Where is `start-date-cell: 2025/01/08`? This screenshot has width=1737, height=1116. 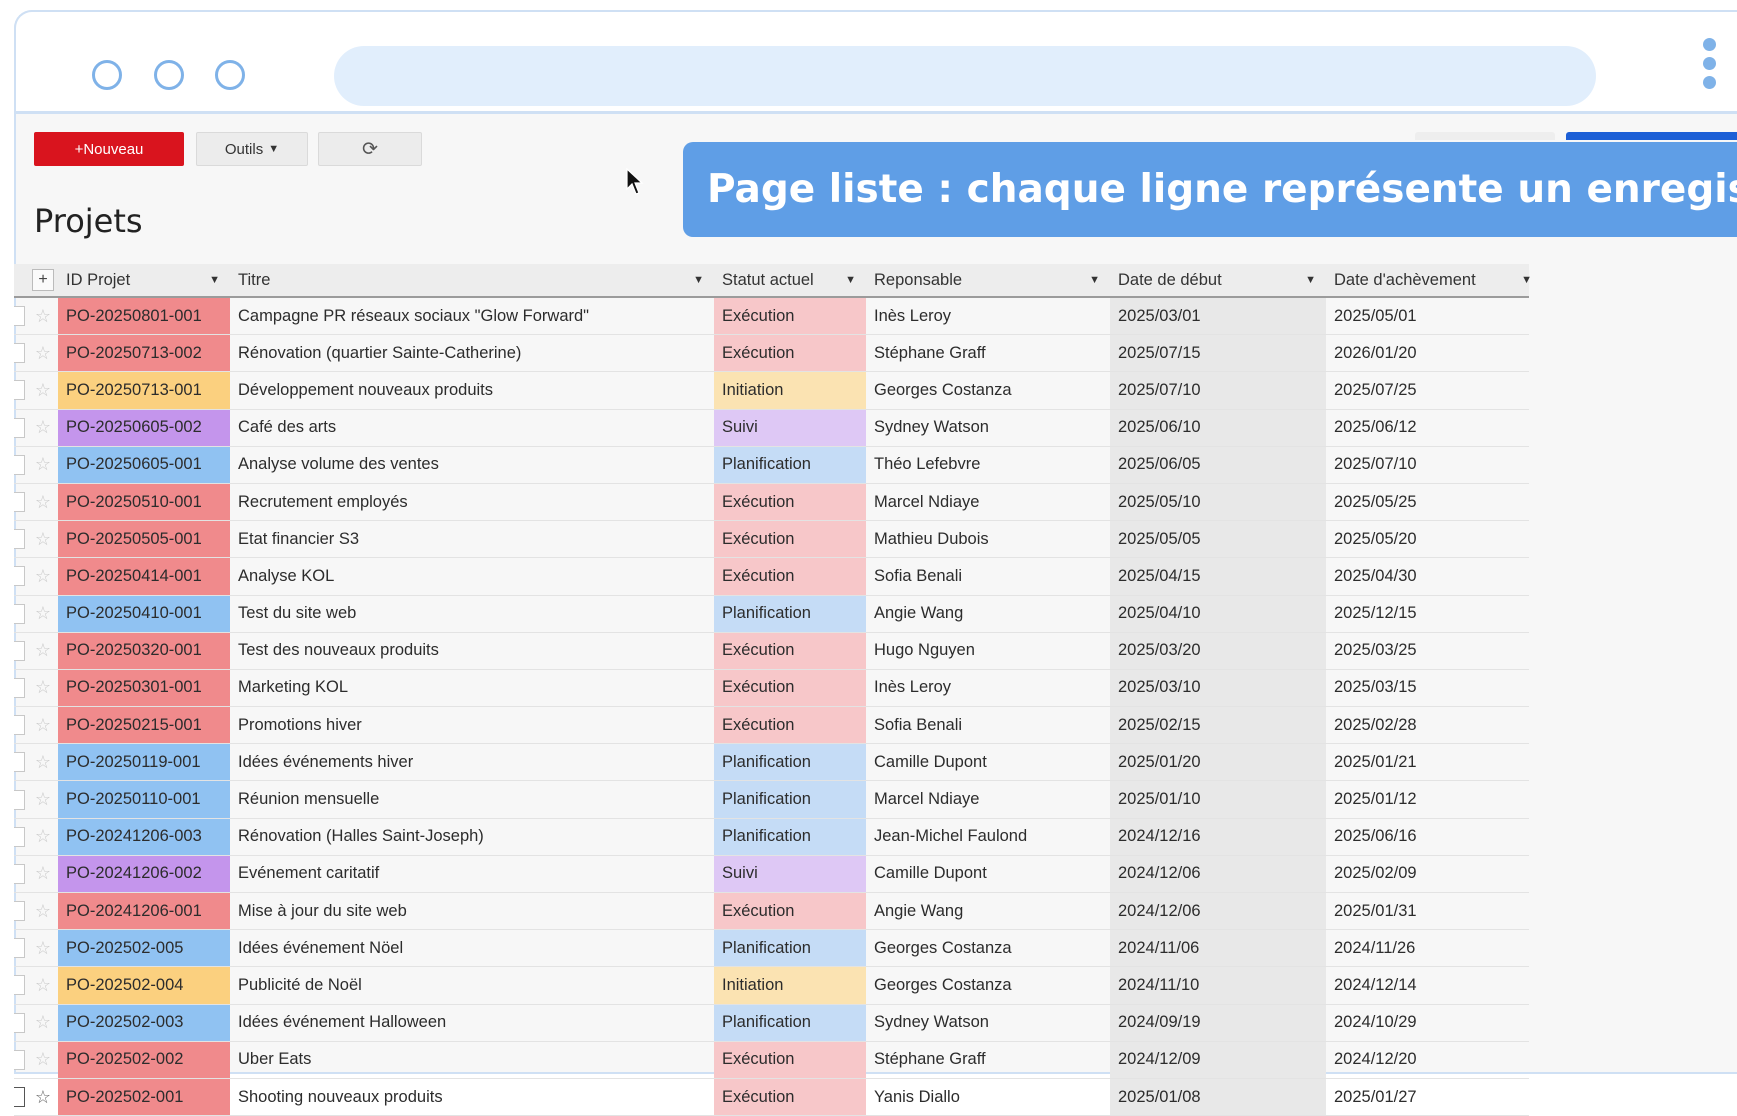 start-date-cell: 2025/01/08 is located at coordinates (1218, 1097).